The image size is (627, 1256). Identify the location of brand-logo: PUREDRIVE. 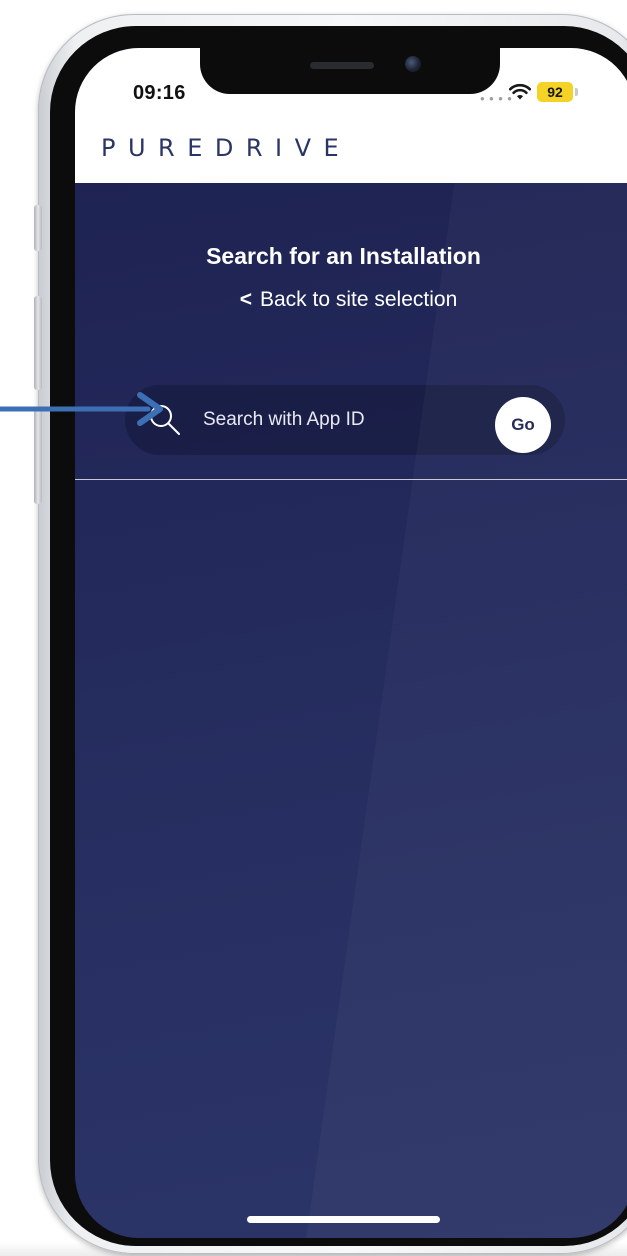
(226, 148).